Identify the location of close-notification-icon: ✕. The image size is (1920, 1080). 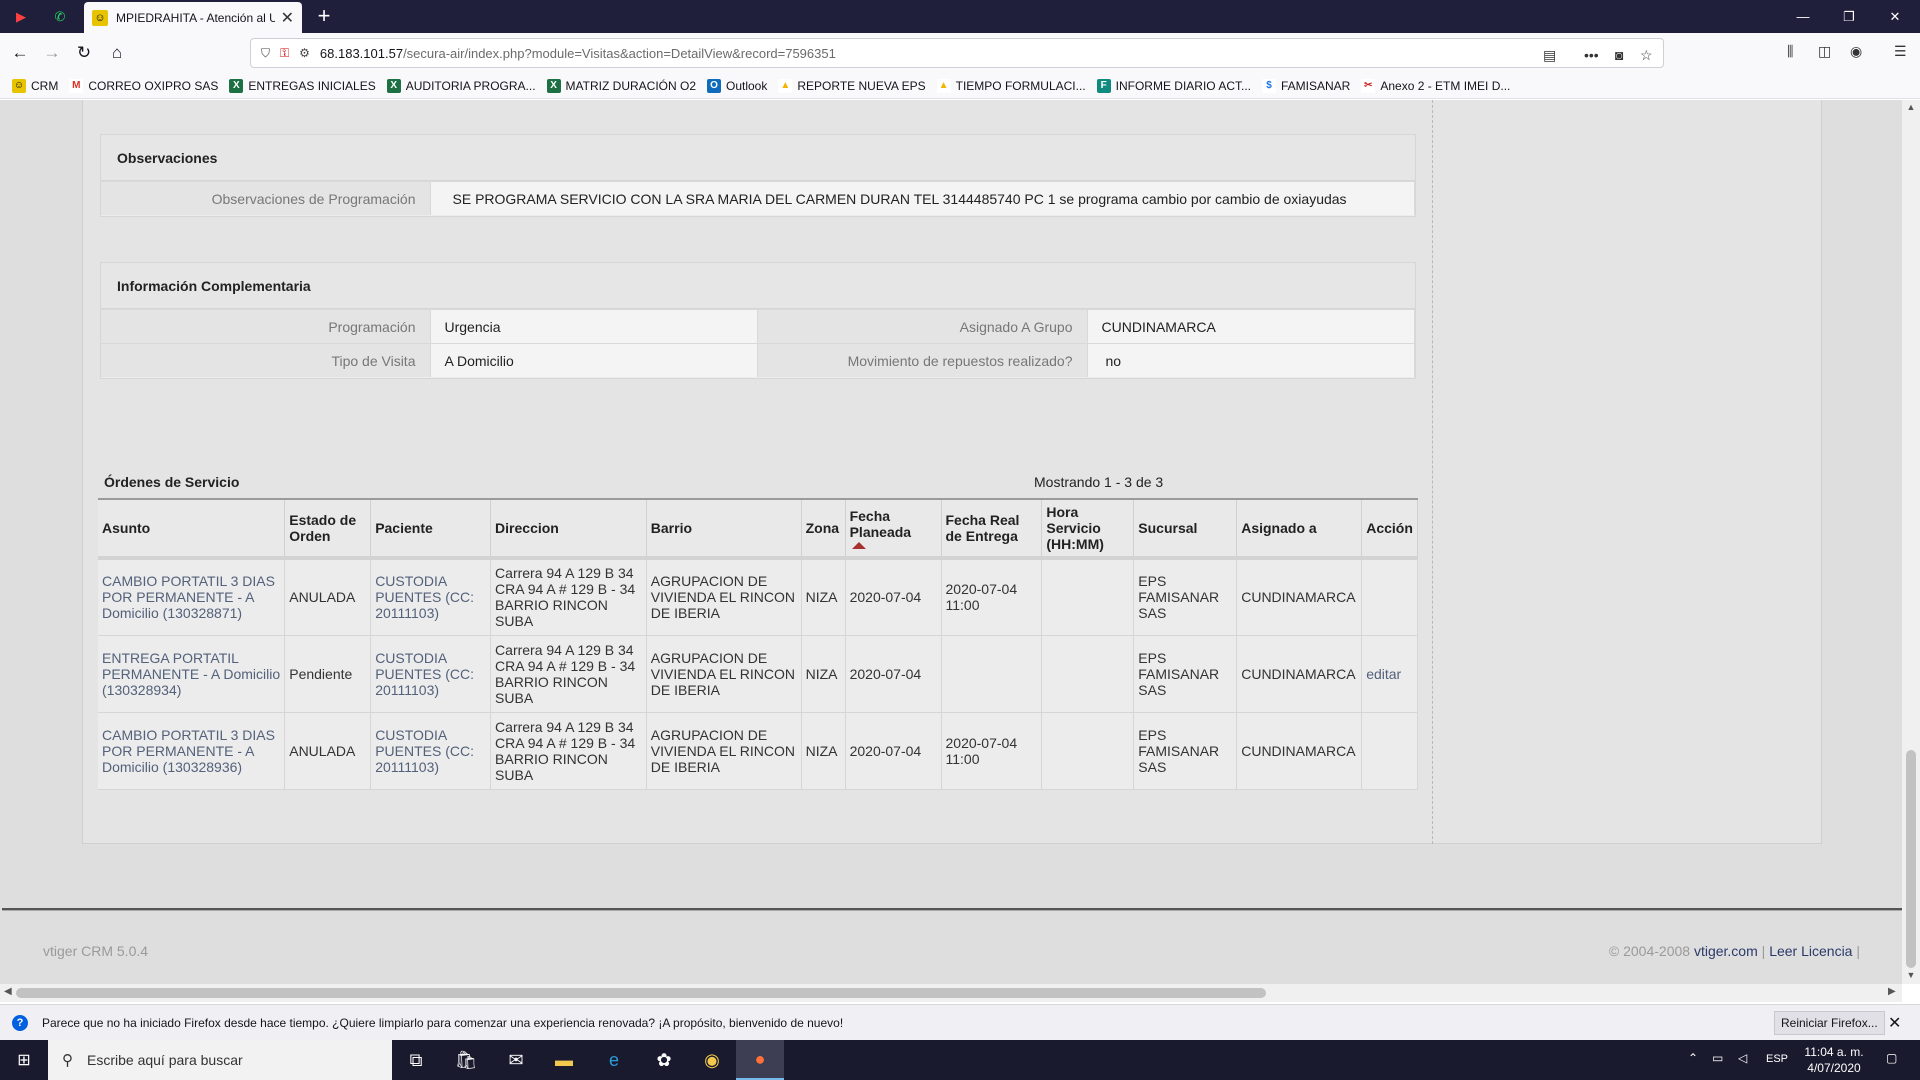
(1894, 1023).